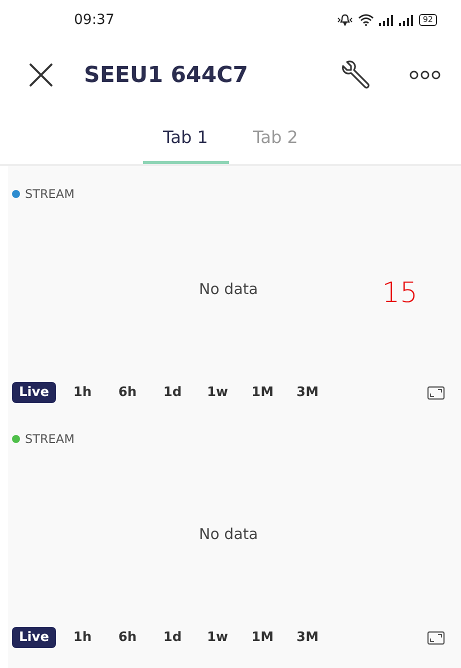 The image size is (461, 668). Describe the element at coordinates (425, 75) in the screenshot. I see `more-button` at that location.